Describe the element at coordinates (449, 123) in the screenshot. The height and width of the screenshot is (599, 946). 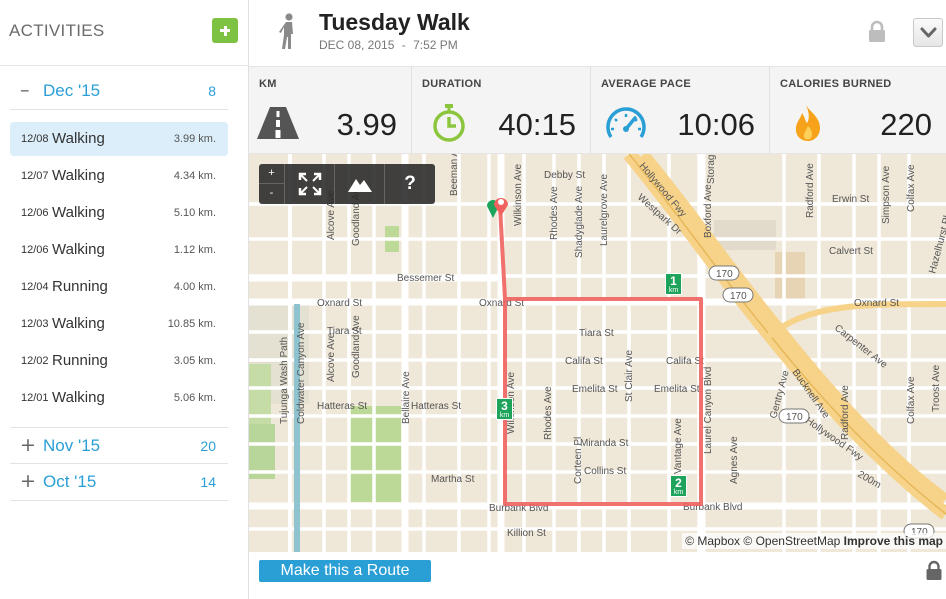
I see `stopwatch-icon` at that location.